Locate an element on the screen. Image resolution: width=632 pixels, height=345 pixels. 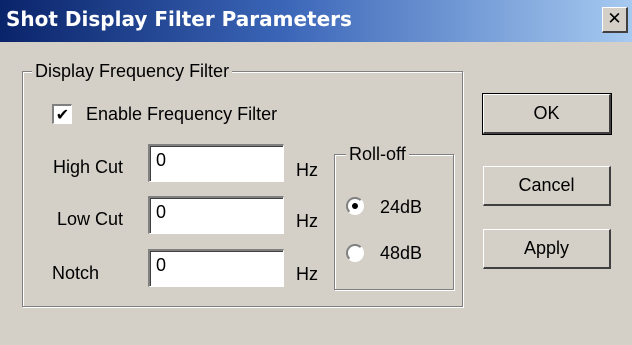
low-cut-unit: Hz is located at coordinates (307, 221).